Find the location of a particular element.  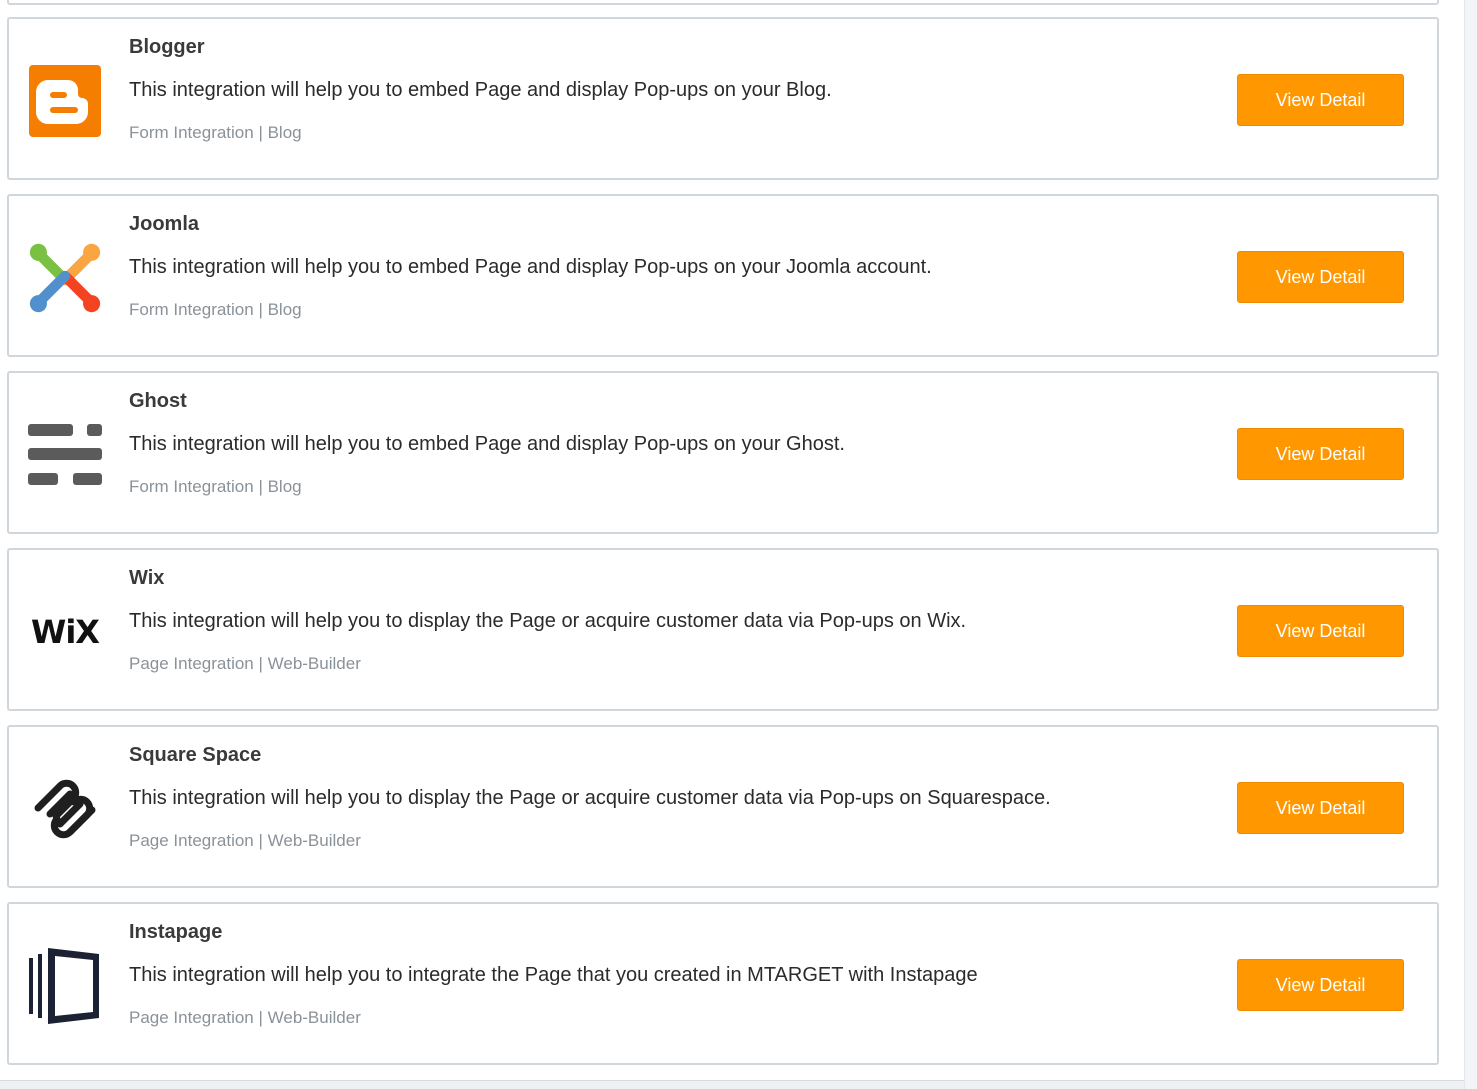

wix-icon: WiX is located at coordinates (65, 632).